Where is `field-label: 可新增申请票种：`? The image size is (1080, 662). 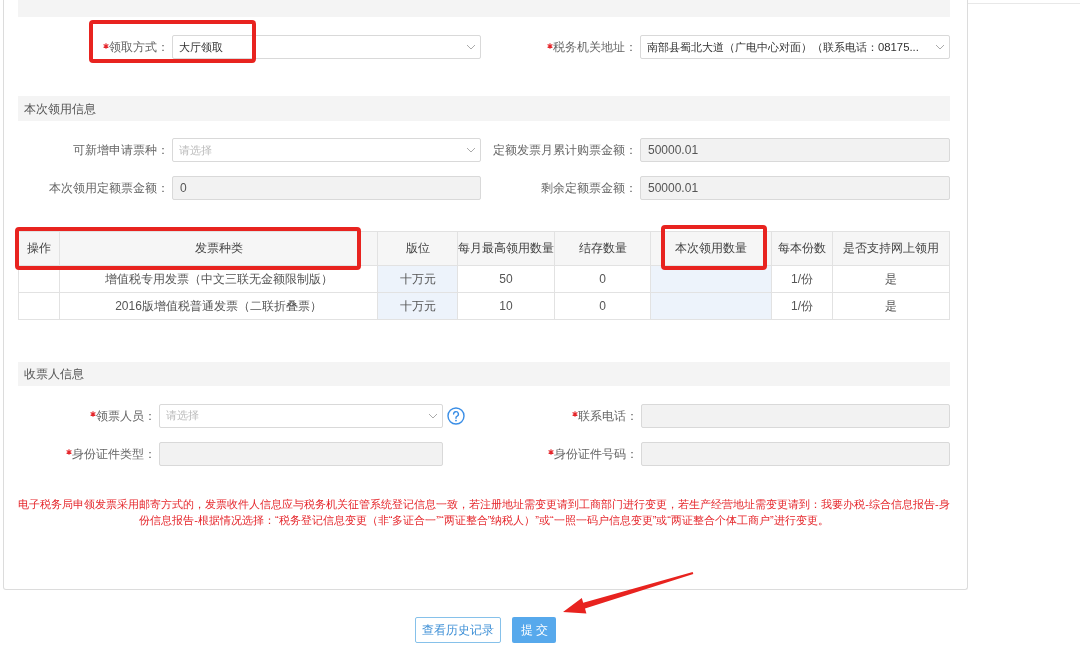 field-label: 可新增申请票种： is located at coordinates (121, 150).